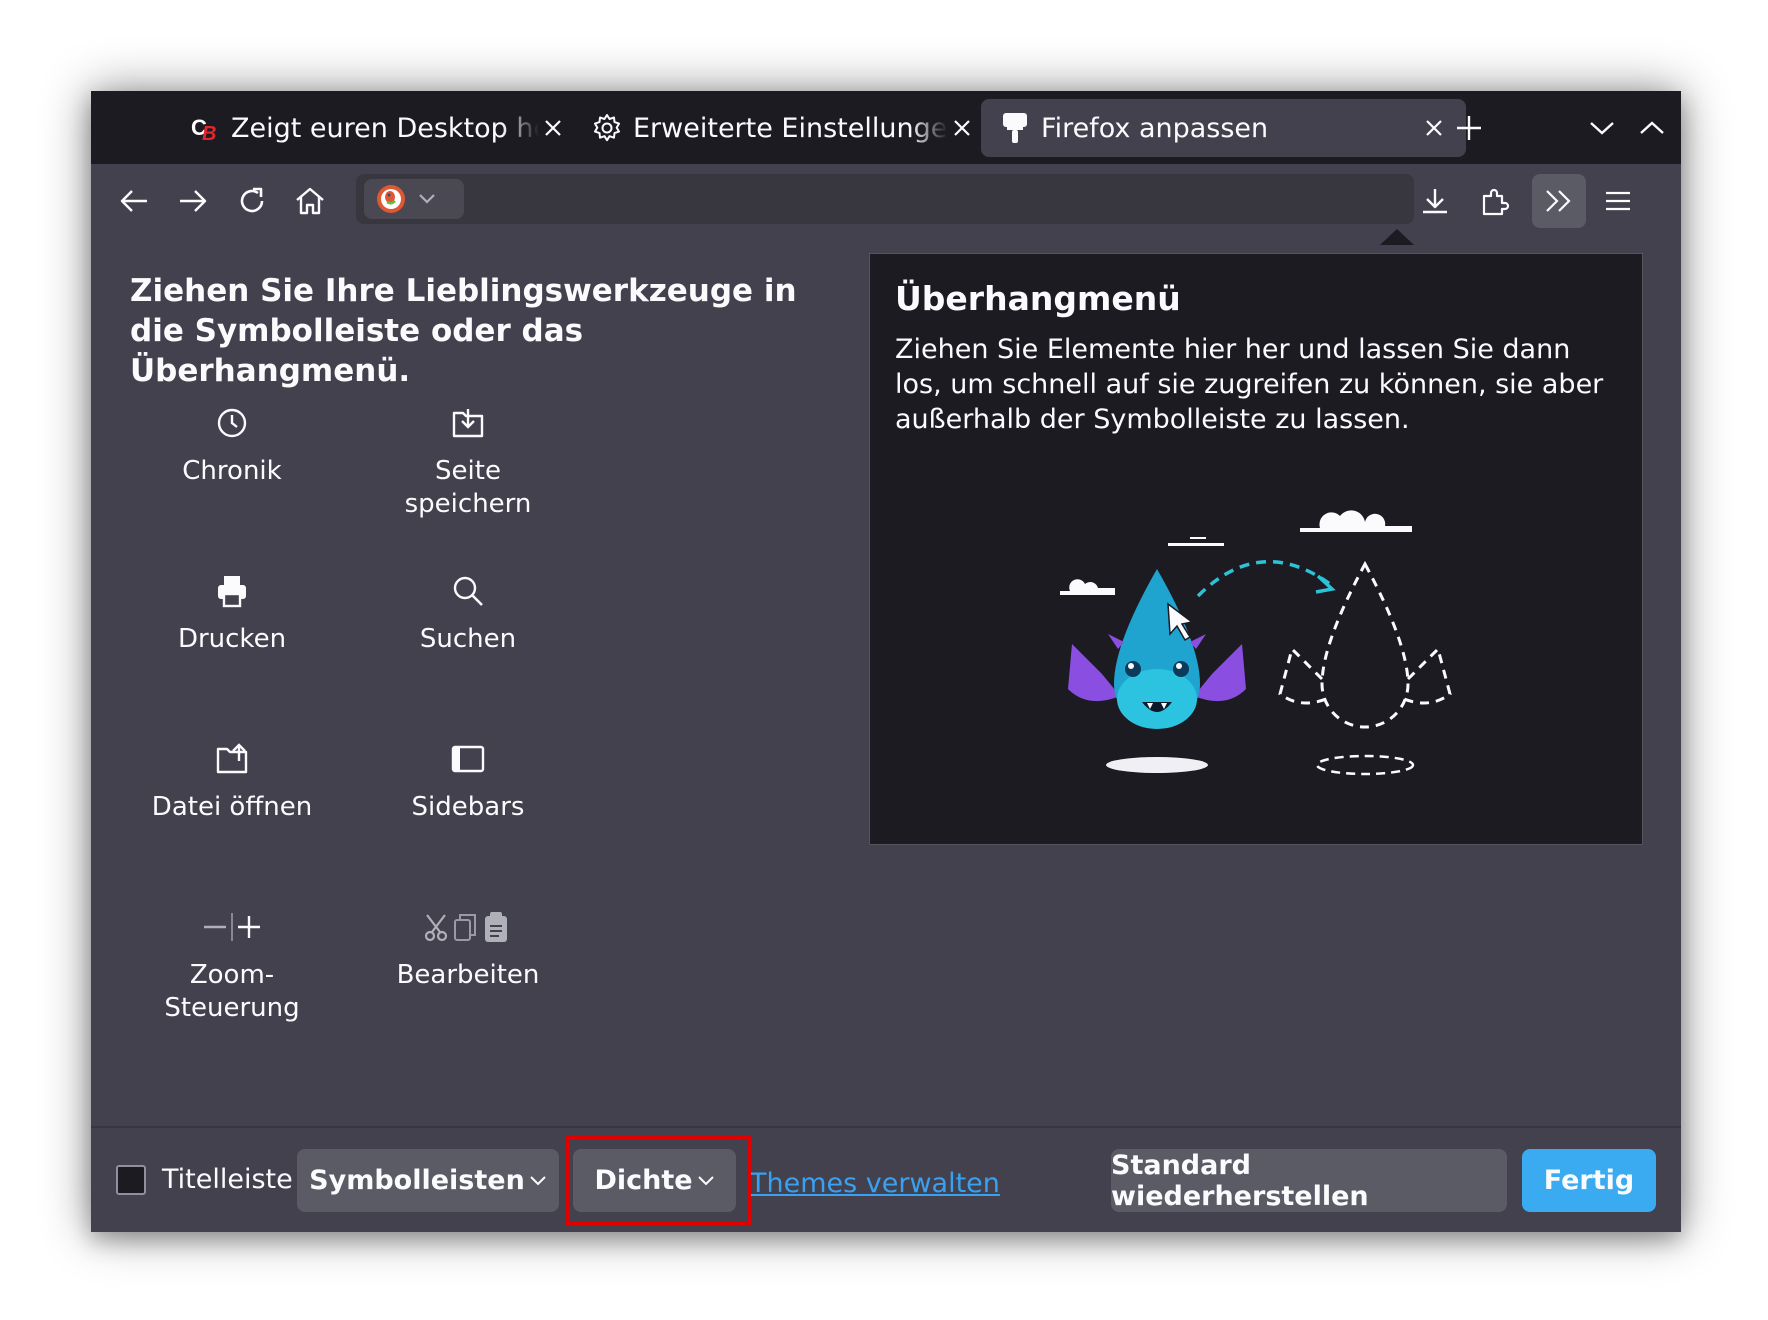  I want to click on gear-icon, so click(607, 128).